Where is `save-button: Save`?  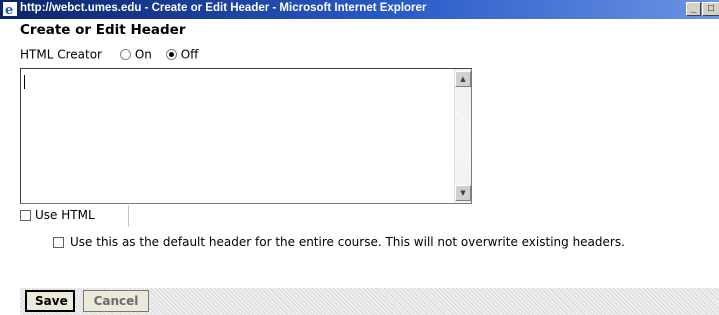
save-button: Save is located at coordinates (50, 301).